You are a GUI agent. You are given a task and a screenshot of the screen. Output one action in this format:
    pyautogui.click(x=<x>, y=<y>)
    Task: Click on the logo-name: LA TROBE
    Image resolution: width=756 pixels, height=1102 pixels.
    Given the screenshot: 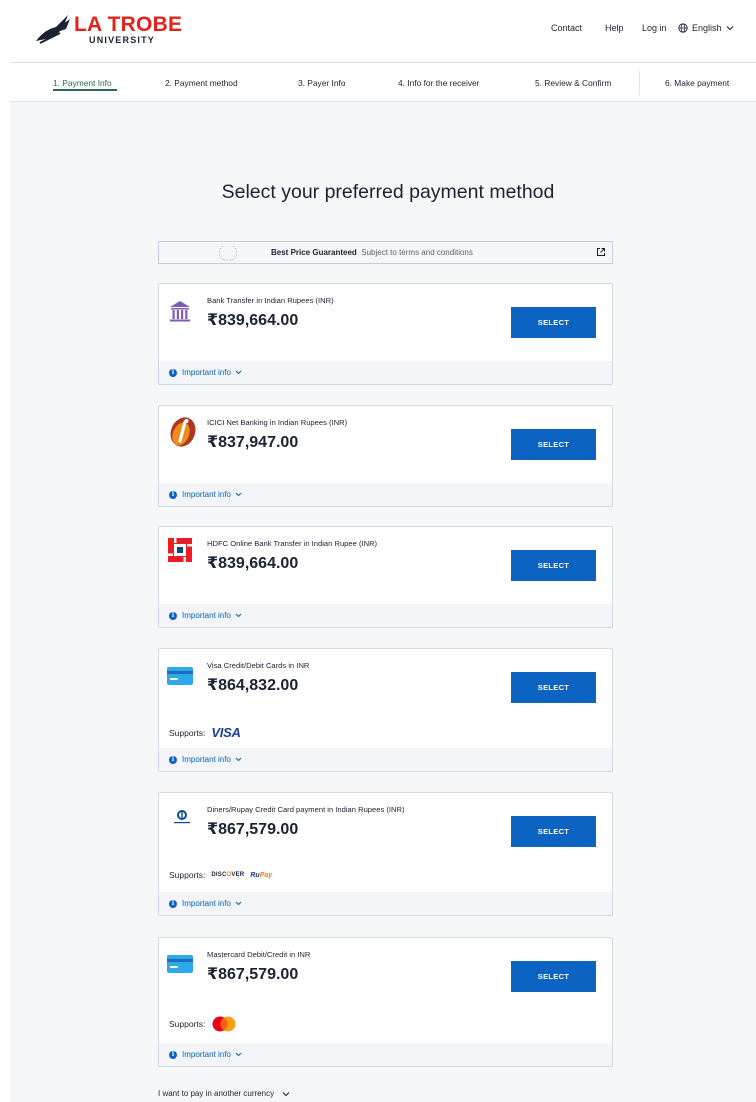 What is the action you would take?
    pyautogui.click(x=128, y=24)
    